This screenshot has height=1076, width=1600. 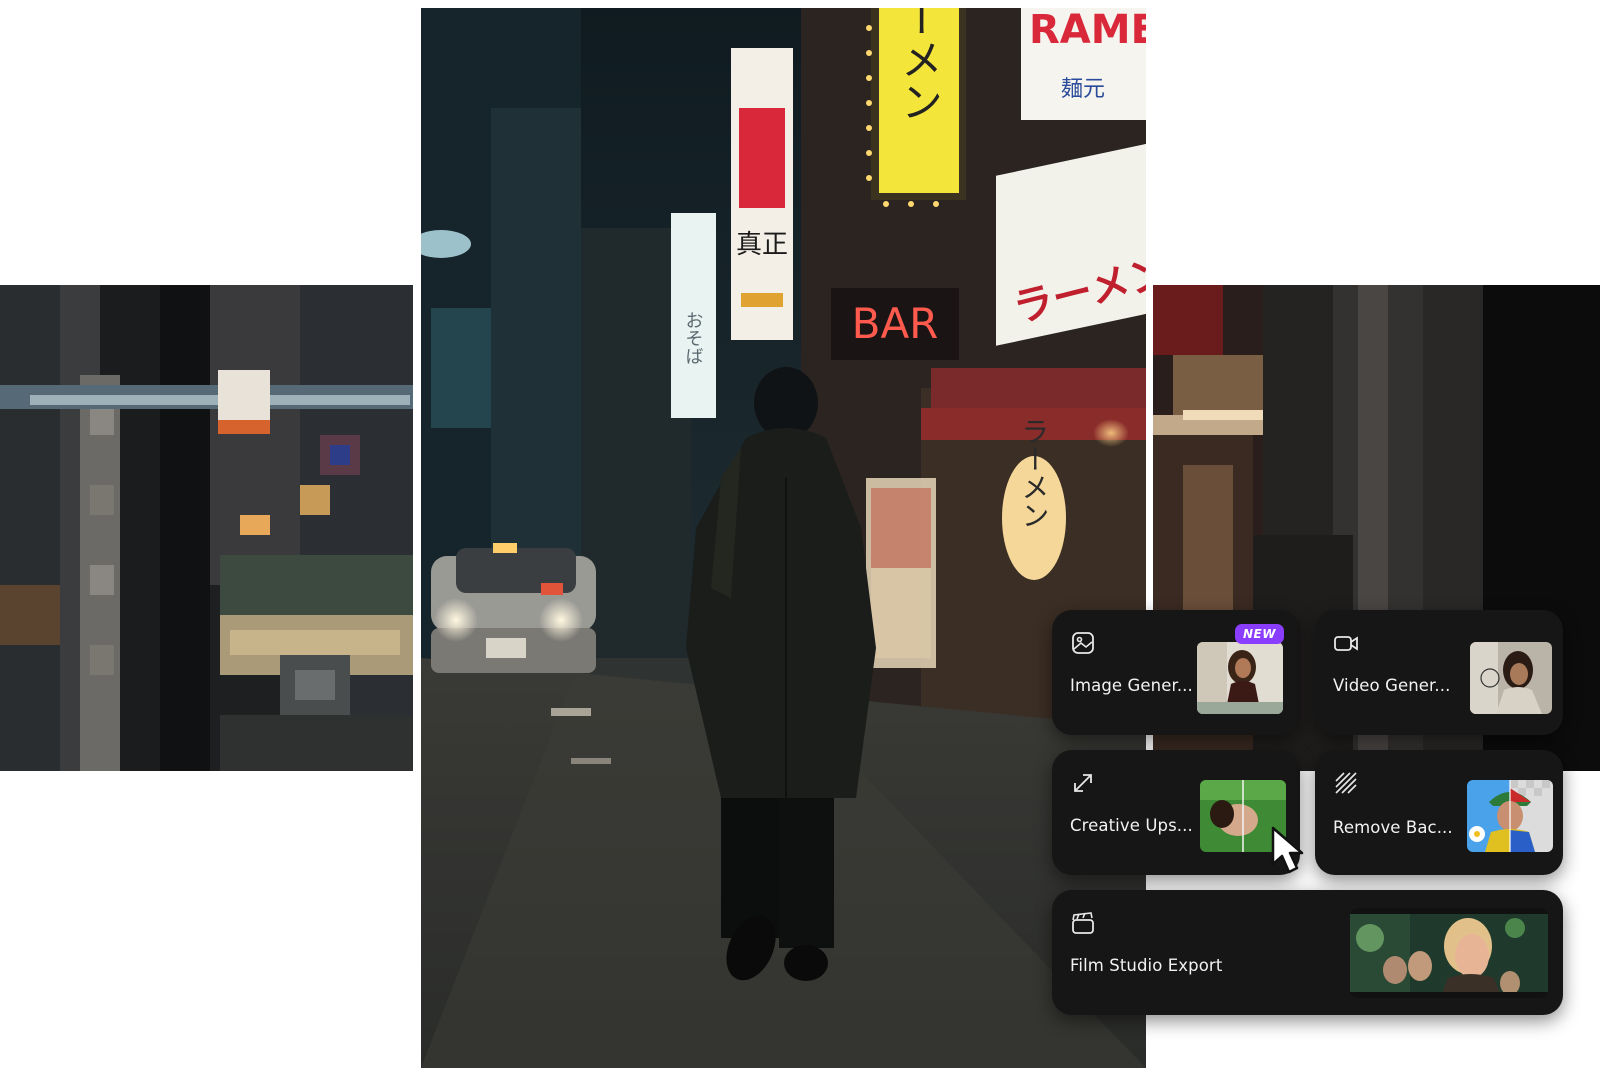 I want to click on tall-sign-kanji: 真正, so click(x=762, y=245).